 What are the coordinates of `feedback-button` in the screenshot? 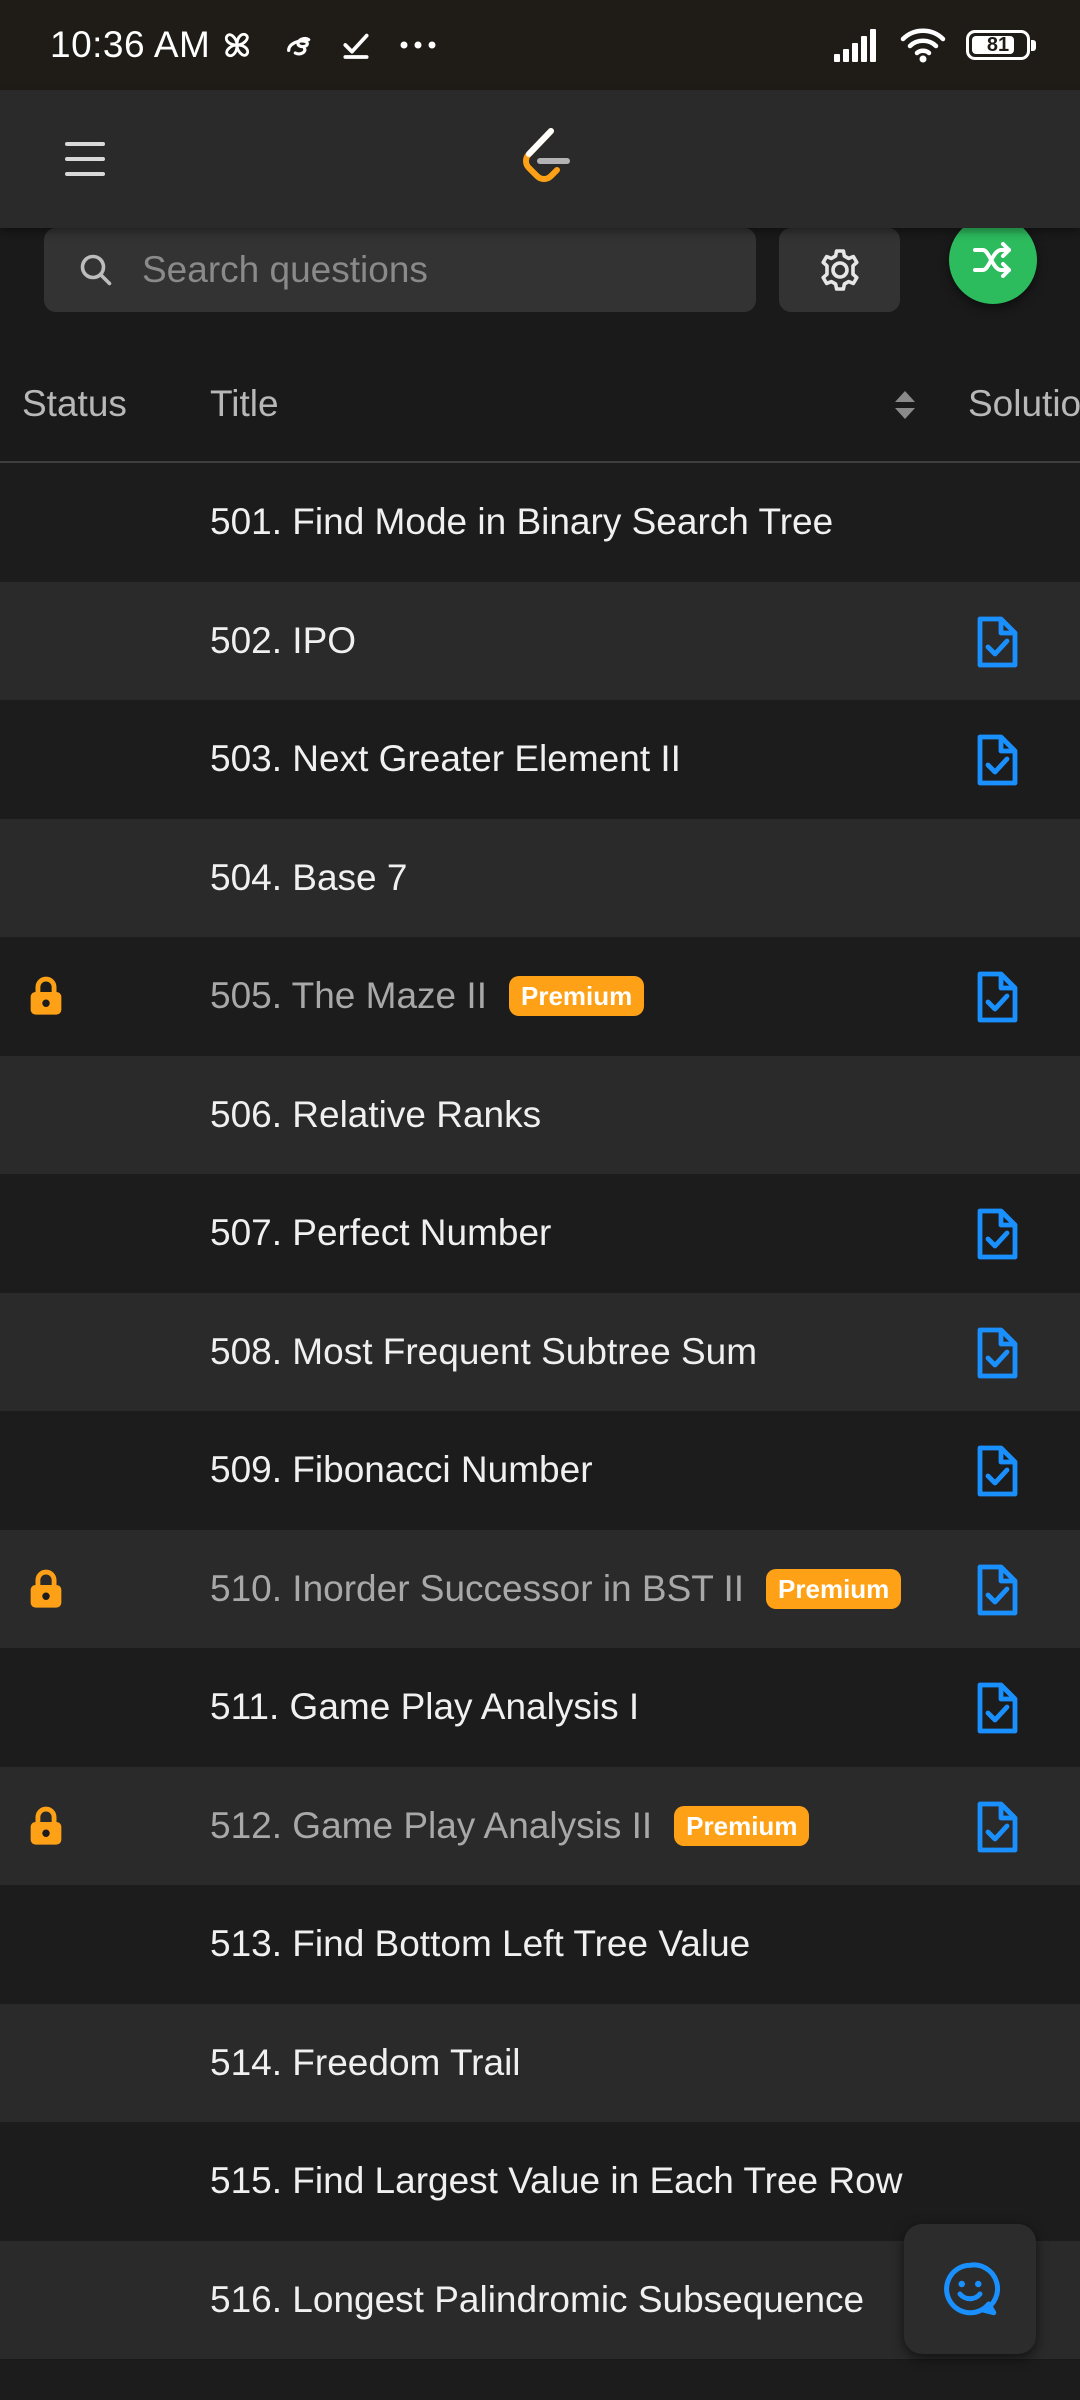 It's located at (970, 2289).